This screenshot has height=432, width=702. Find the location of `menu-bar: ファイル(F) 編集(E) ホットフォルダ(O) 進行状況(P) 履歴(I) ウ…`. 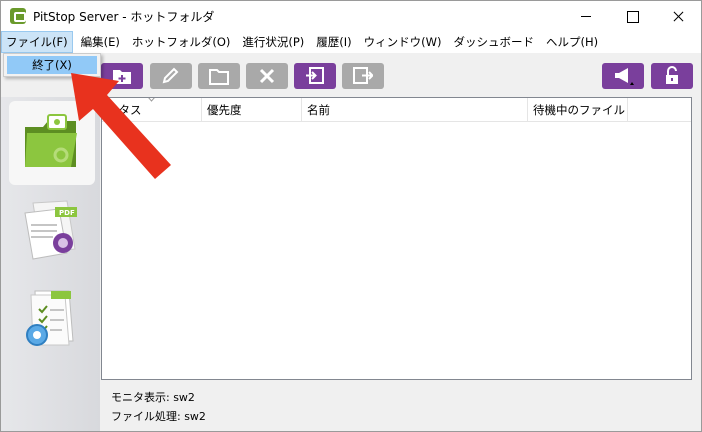

menu-bar: ファイル(F) 編集(E) ホットフォルダ(O) 進行状況(P) 履歴(I) ウ… is located at coordinates (351, 42).